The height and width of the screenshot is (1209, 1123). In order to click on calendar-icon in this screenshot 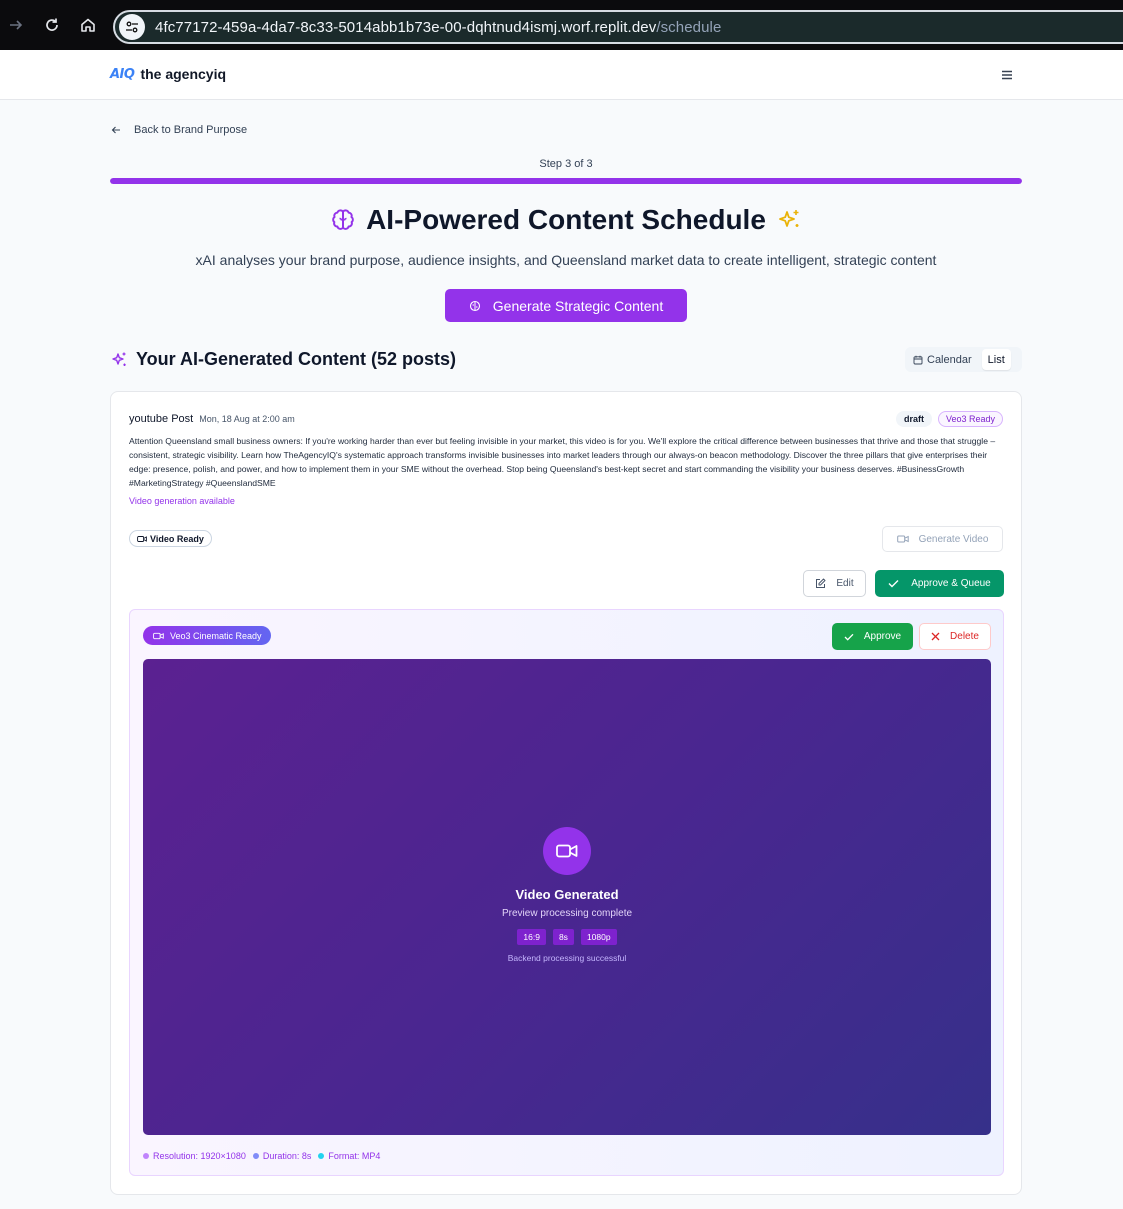, I will do `click(918, 359)`.